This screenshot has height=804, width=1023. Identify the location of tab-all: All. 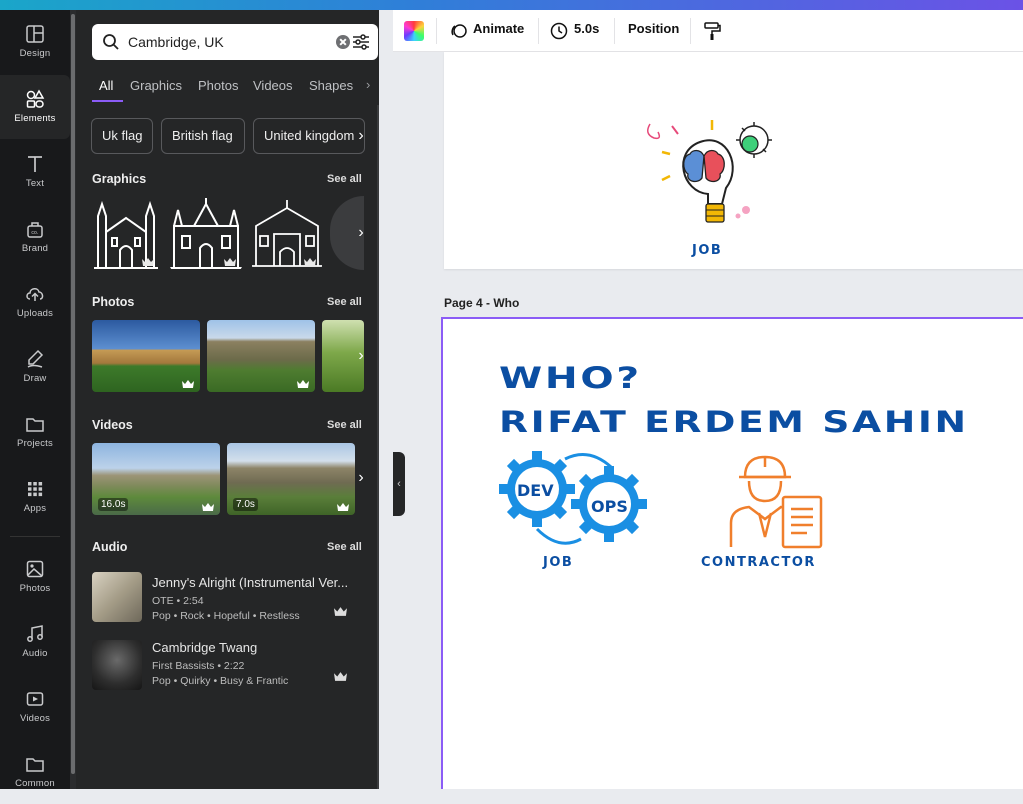
(106, 85).